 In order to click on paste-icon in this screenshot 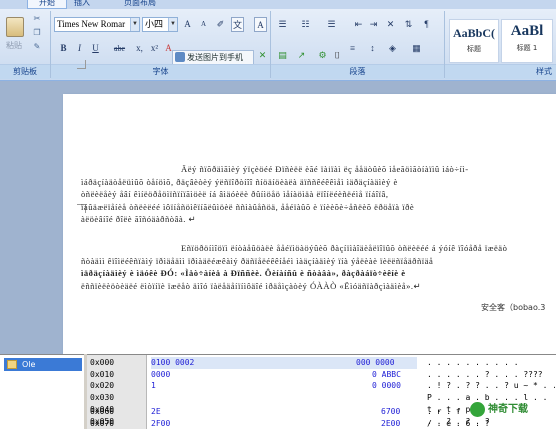, I will do `click(15, 27)`.